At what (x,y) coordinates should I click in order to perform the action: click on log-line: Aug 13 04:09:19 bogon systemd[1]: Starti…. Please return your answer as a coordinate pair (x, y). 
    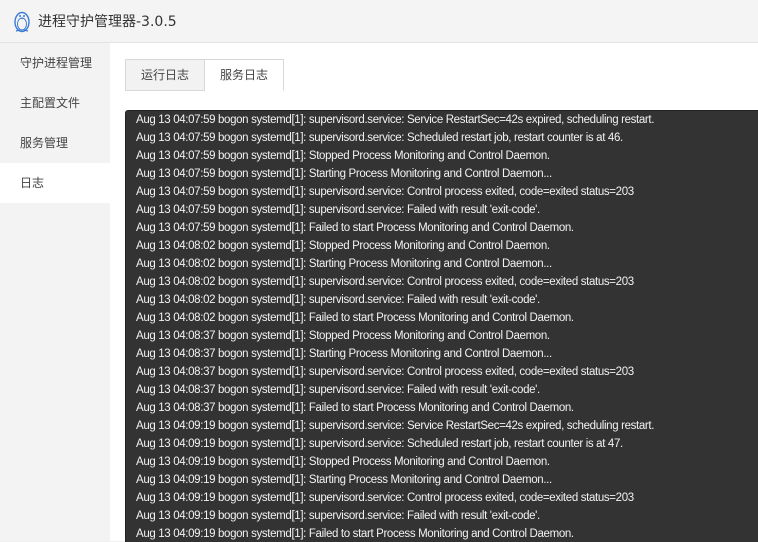
    Looking at the image, I should click on (344, 480).